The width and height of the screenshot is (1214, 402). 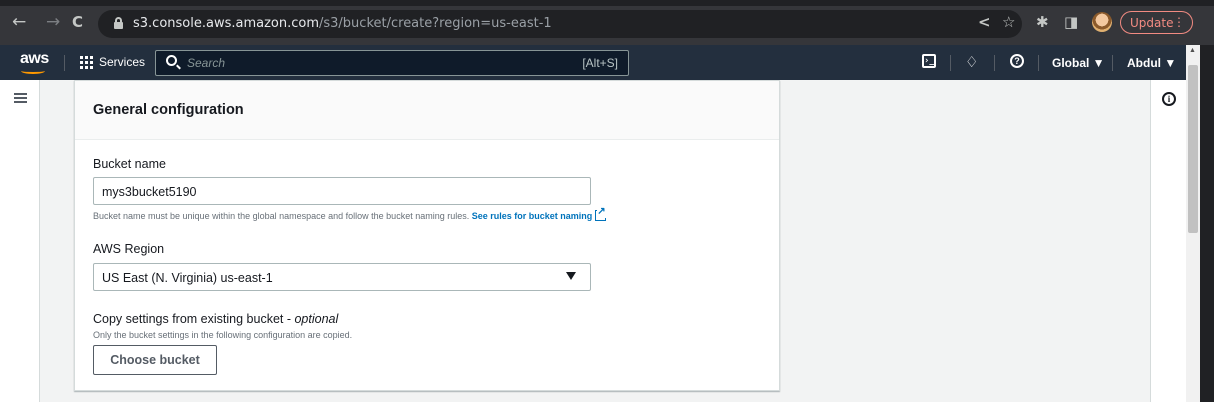 What do you see at coordinates (316, 319) in the screenshot?
I see `optional-tag: optional` at bounding box center [316, 319].